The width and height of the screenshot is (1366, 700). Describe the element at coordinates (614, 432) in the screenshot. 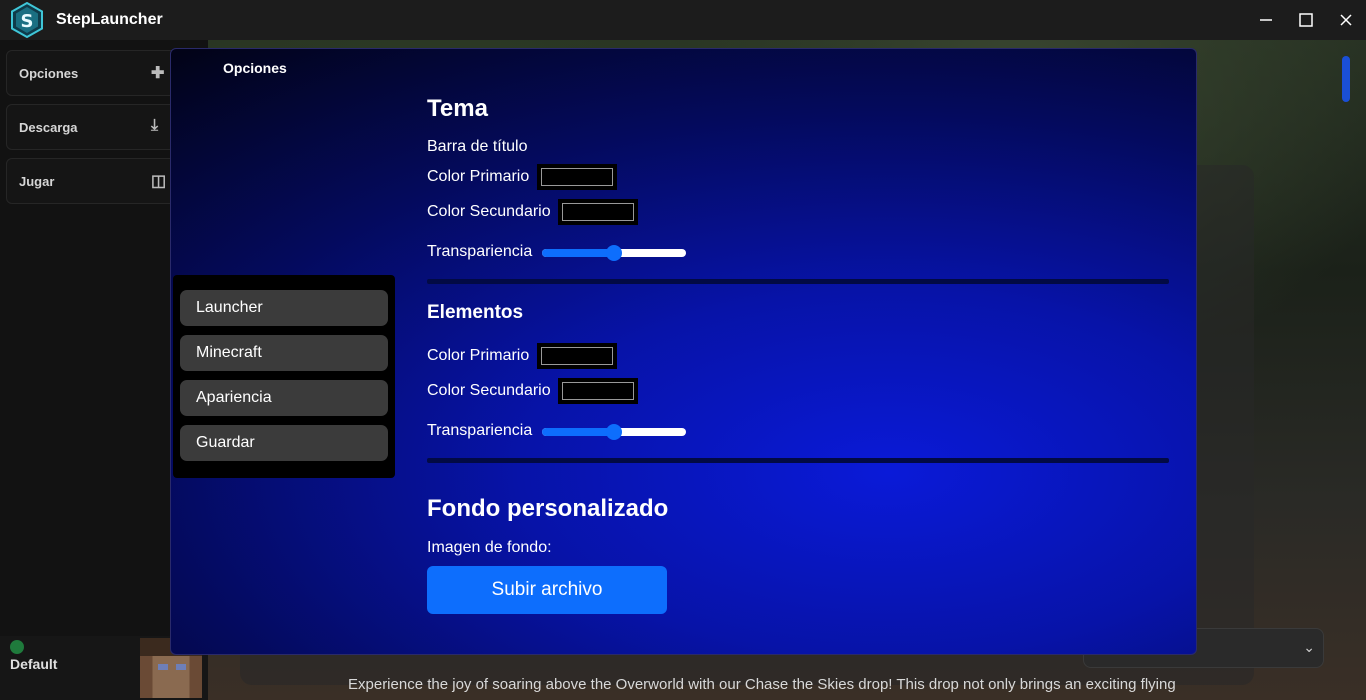

I see `elementos-transparency-slider` at that location.